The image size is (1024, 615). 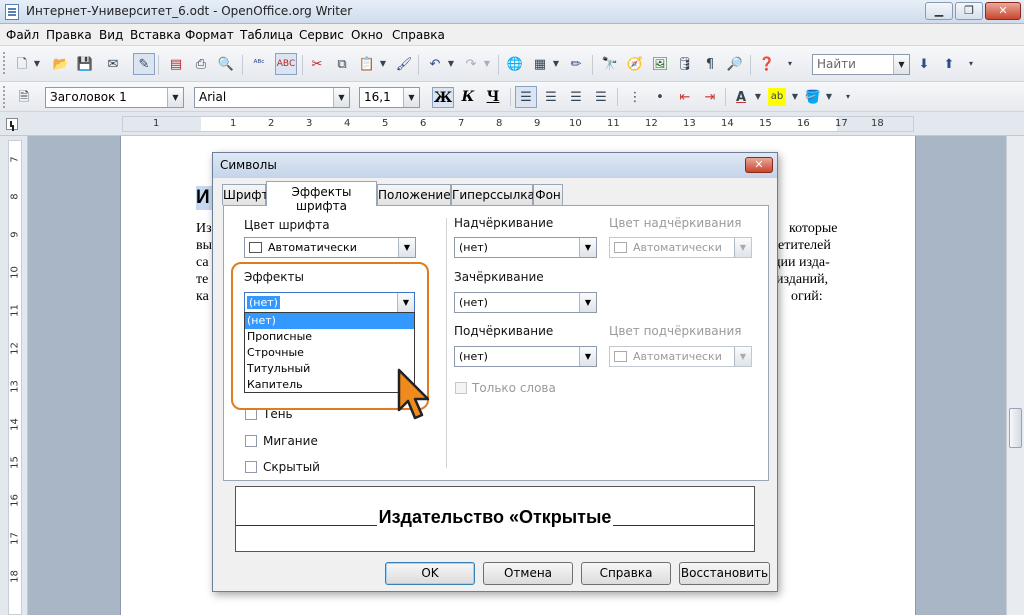 What do you see at coordinates (1015, 375) in the screenshot?
I see `vertical-scrollbar` at bounding box center [1015, 375].